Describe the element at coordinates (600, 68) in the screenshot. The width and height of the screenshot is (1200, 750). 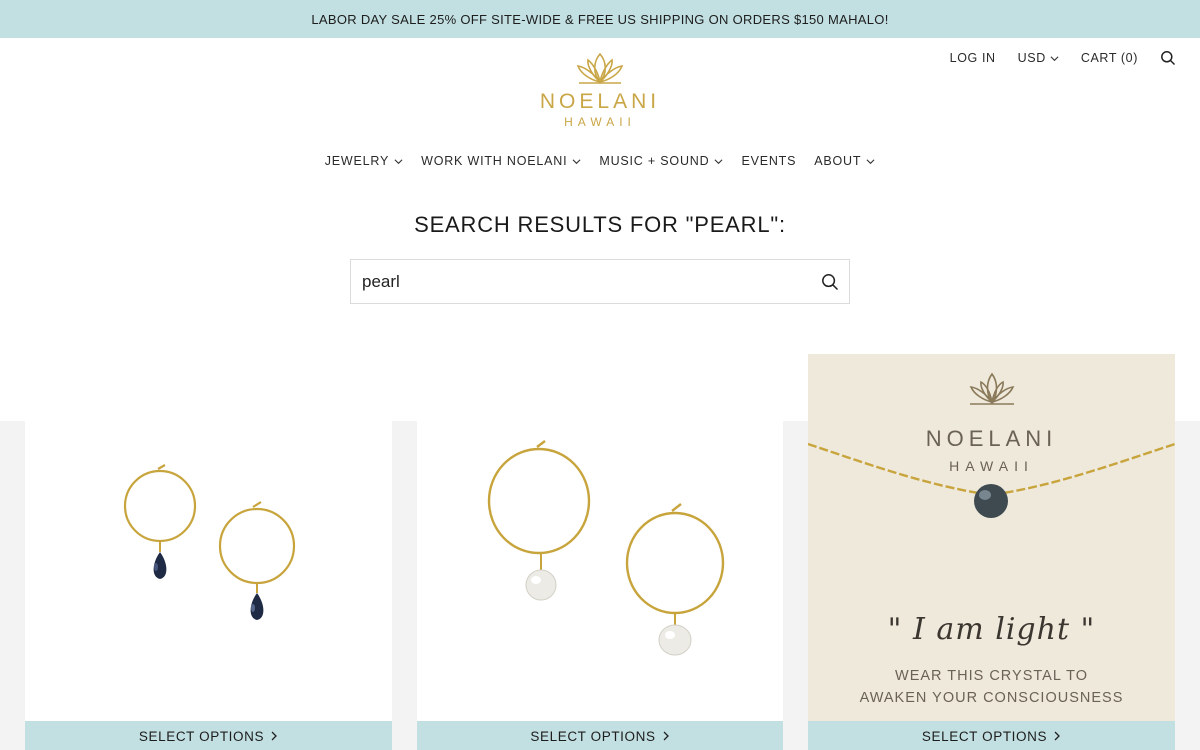
I see `lotus-logo-icon` at that location.